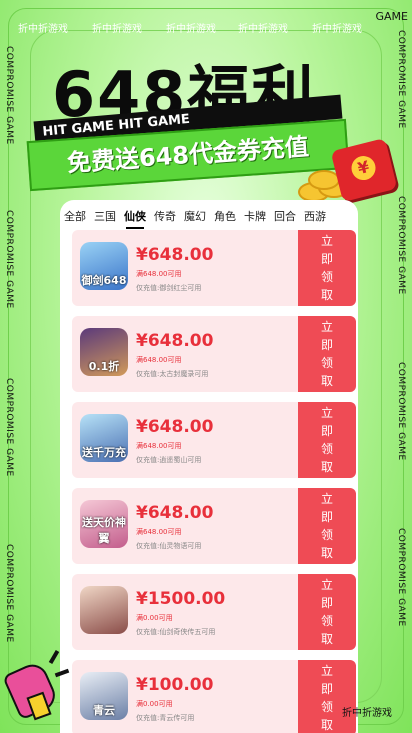 The image size is (412, 733). I want to click on game-icon-caption: 0.1折, so click(104, 366).